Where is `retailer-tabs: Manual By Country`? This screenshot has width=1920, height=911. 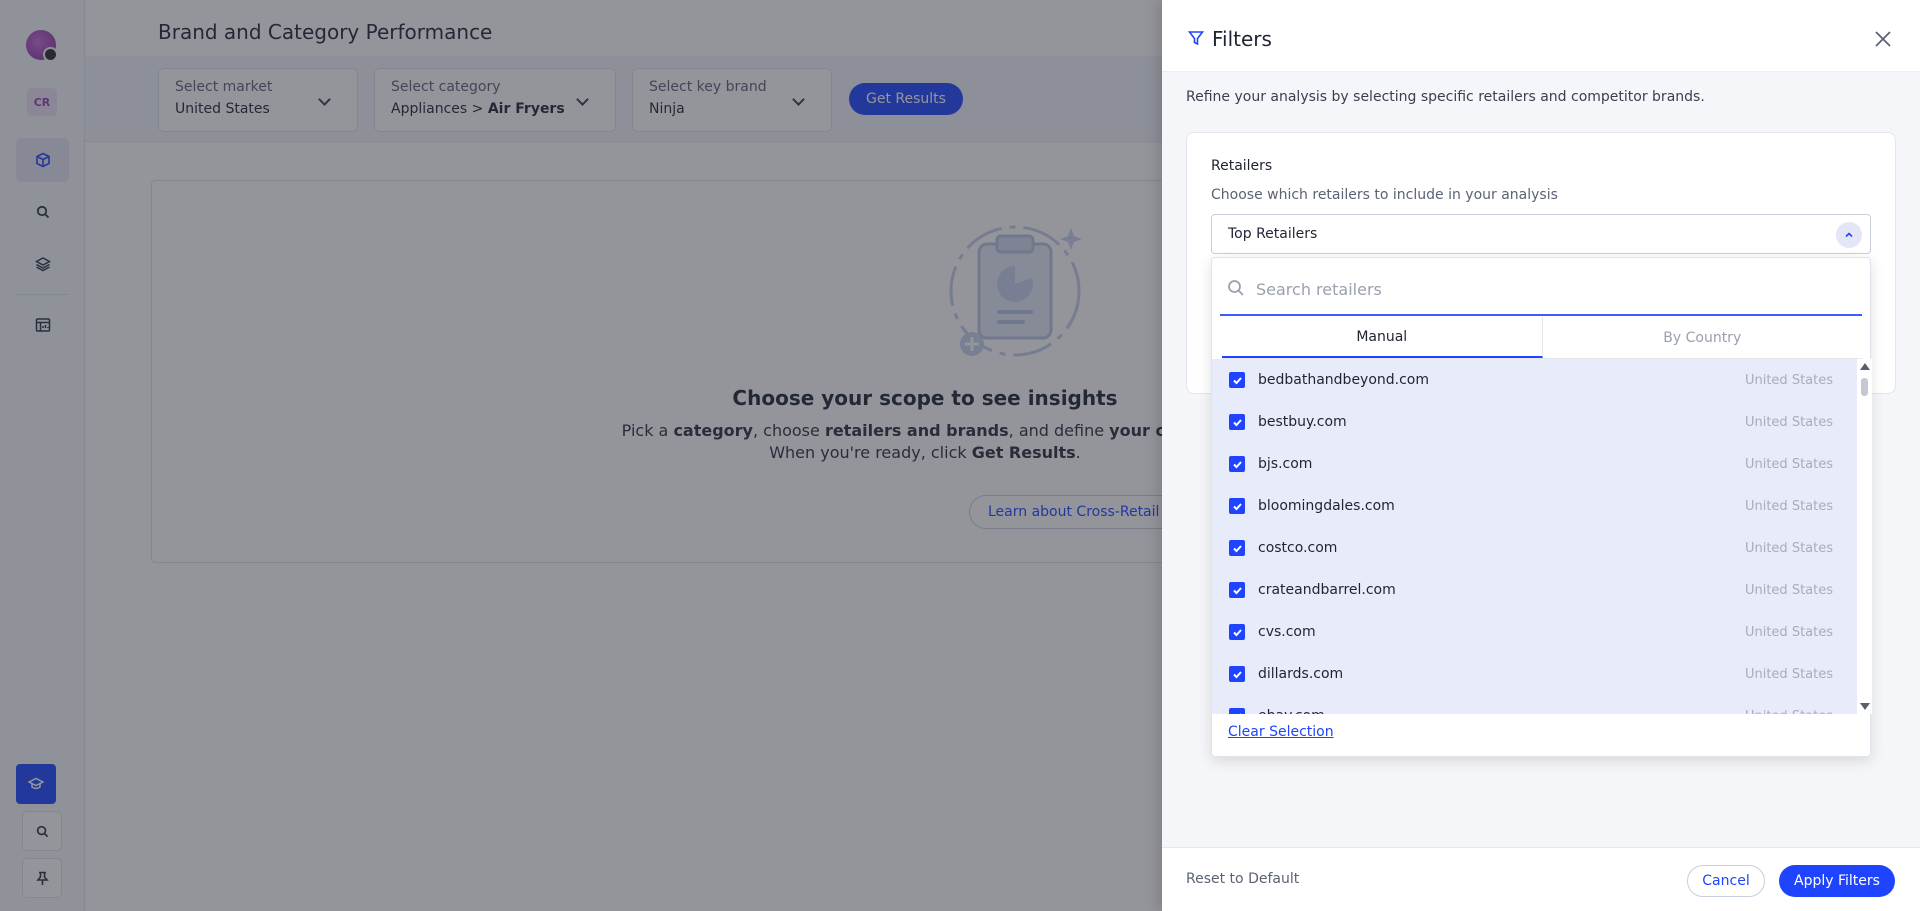 retailer-tabs: Manual By Country is located at coordinates (1542, 338).